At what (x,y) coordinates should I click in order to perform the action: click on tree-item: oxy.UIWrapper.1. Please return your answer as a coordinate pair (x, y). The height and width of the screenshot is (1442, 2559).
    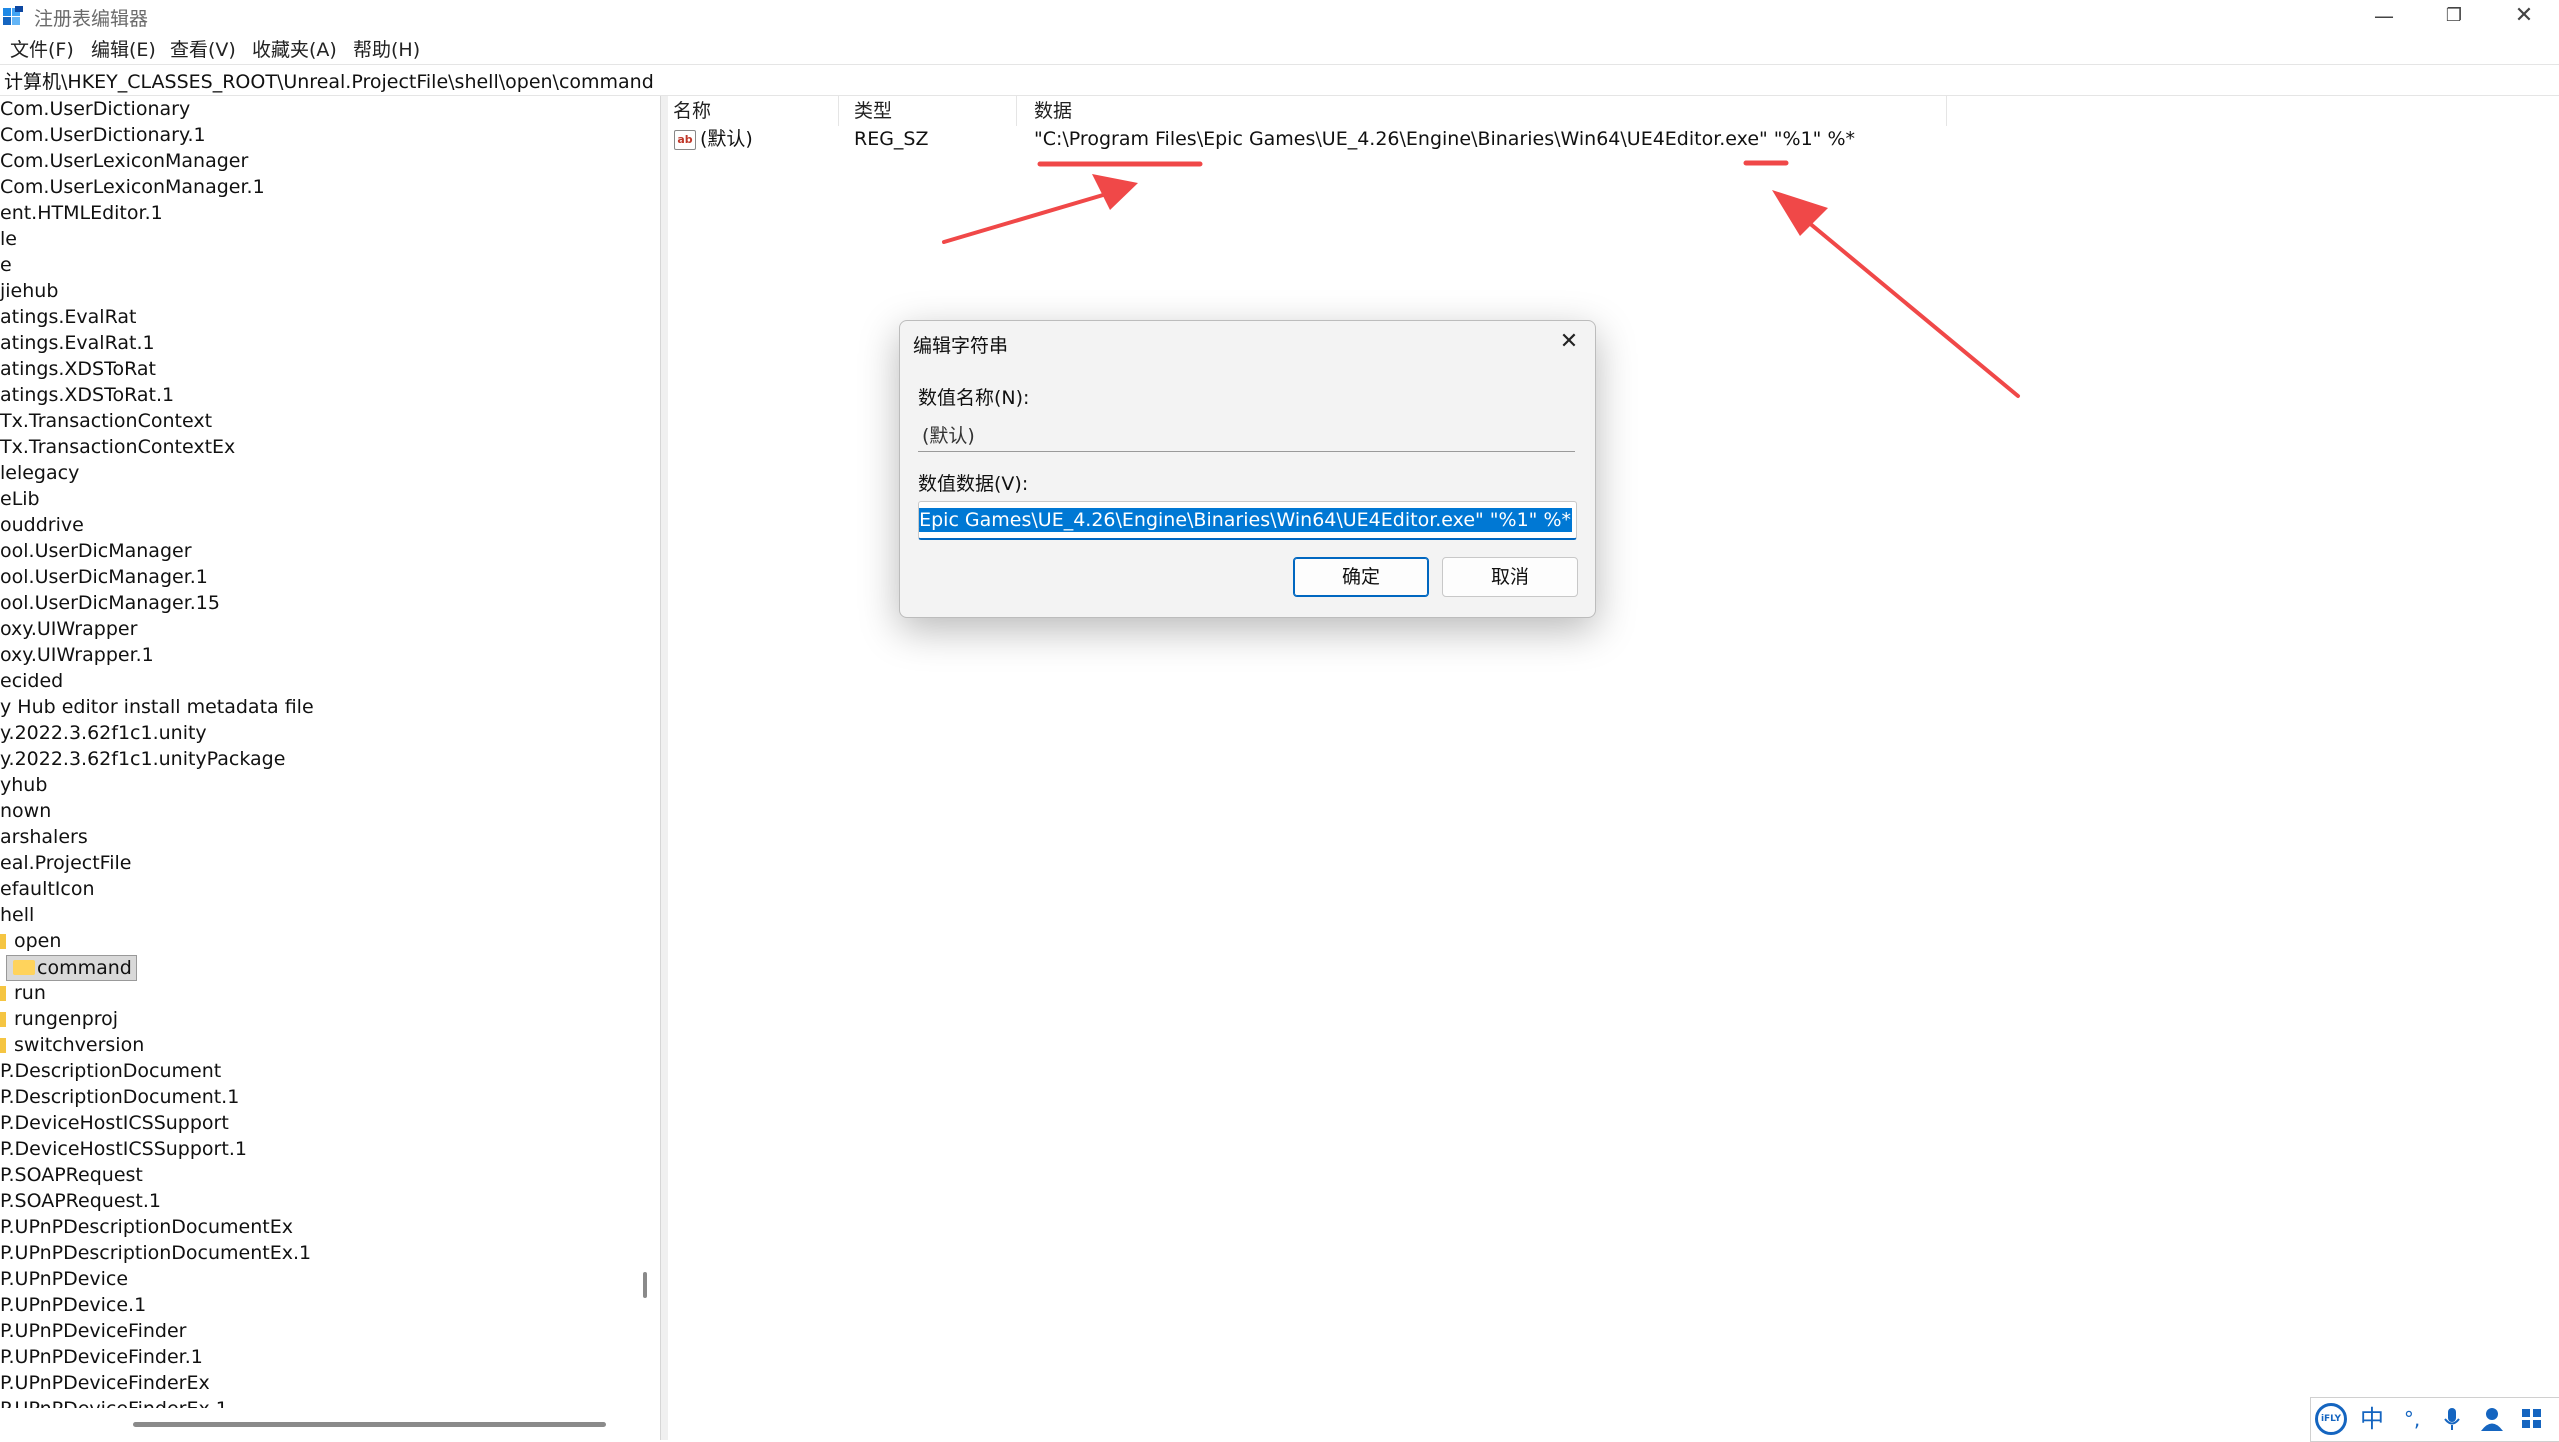
    Looking at the image, I should click on (77, 655).